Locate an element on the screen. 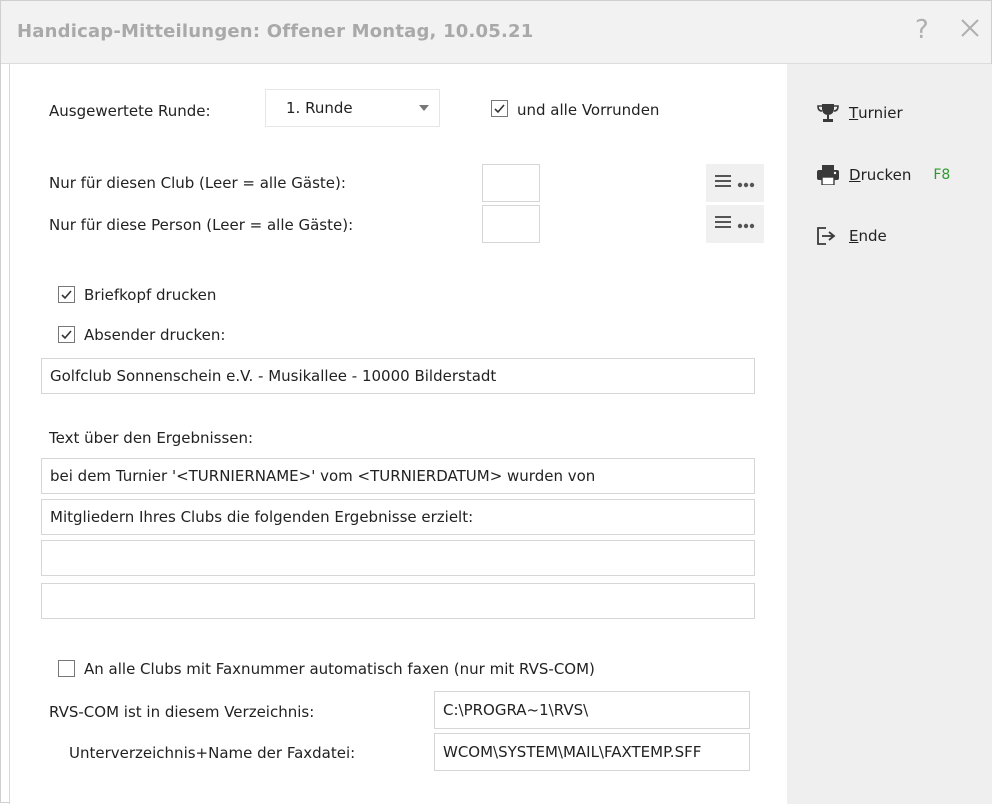  round-label: Ausgewertete Runde: is located at coordinates (130, 111).